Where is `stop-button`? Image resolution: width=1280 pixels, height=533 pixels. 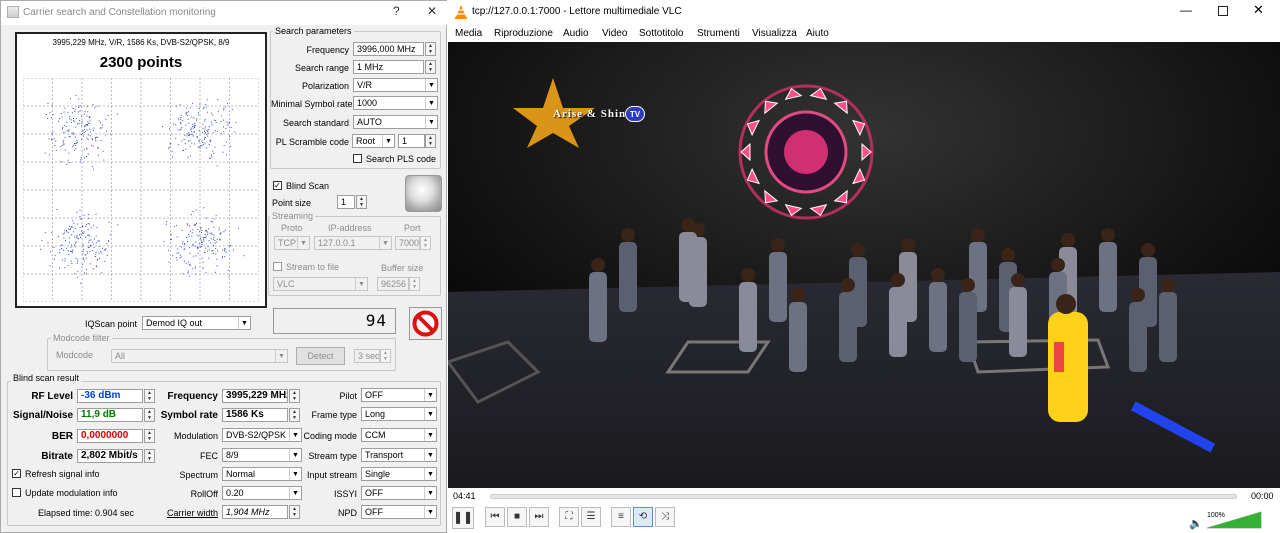
stop-button is located at coordinates (425, 323).